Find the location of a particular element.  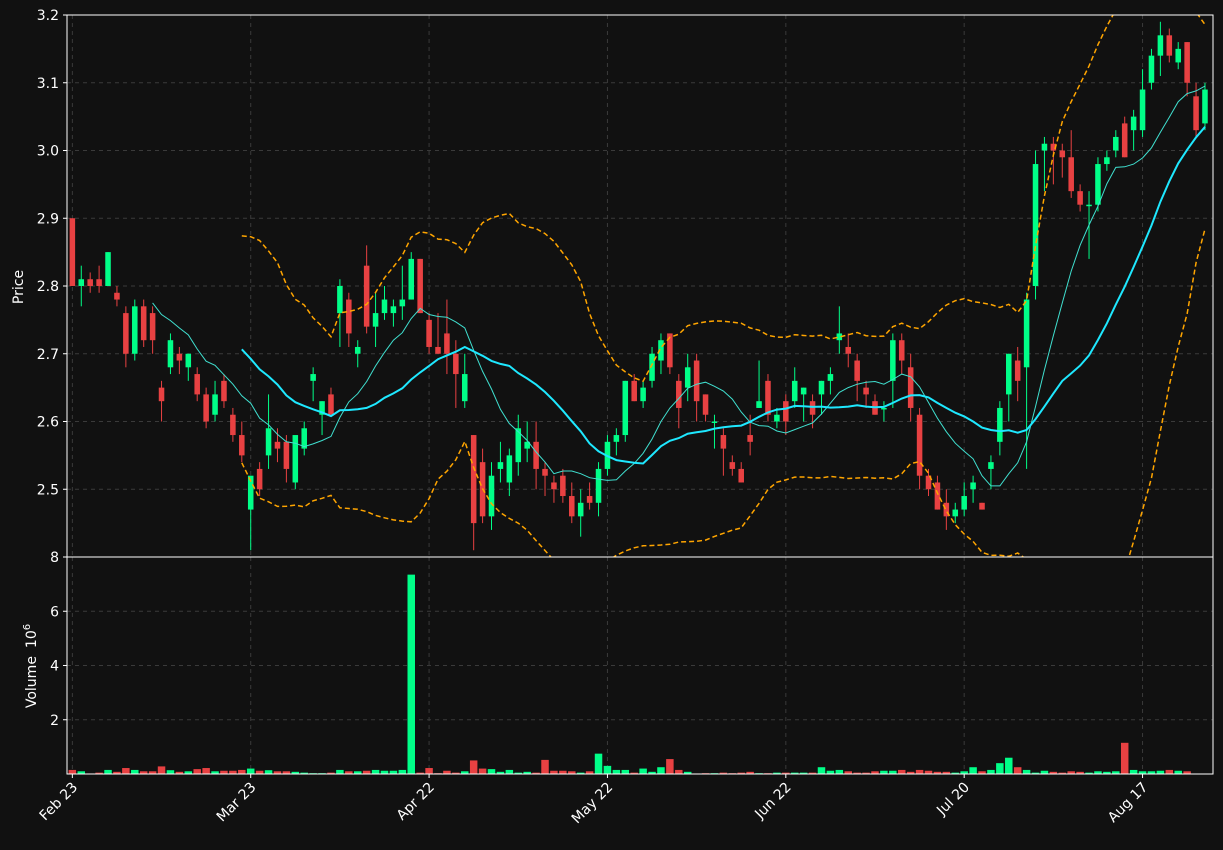

price-tick-label: 3.2 is located at coordinates (48, 16).